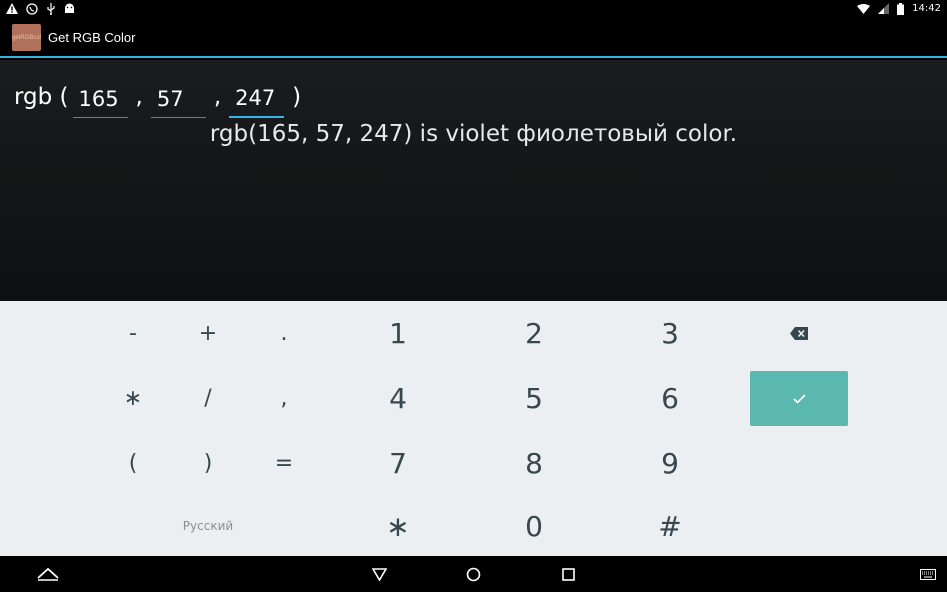 The width and height of the screenshot is (947, 592). I want to click on green-input: 57, so click(178, 100).